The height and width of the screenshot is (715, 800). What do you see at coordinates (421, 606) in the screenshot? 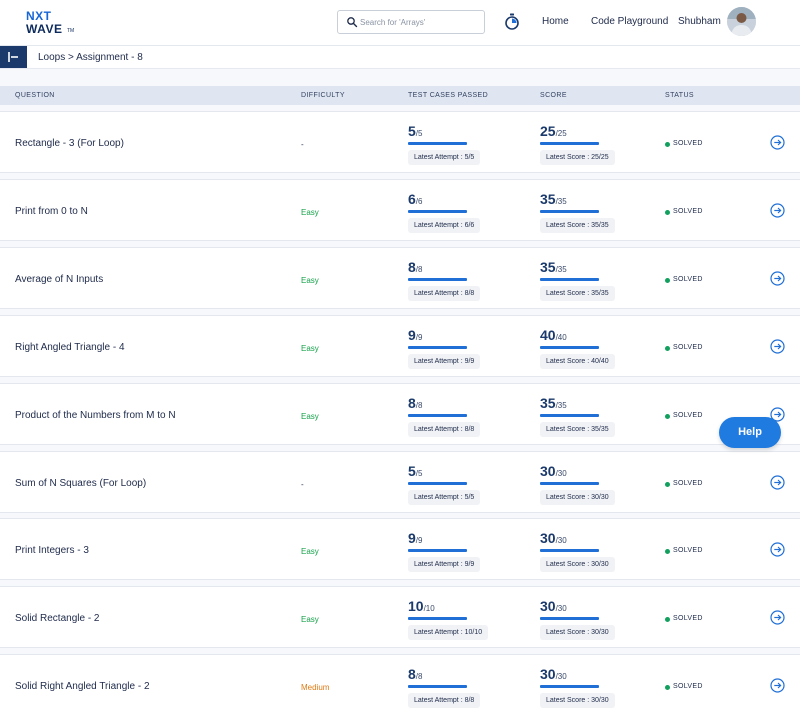
I see `test-cases-passed: 10/10` at bounding box center [421, 606].